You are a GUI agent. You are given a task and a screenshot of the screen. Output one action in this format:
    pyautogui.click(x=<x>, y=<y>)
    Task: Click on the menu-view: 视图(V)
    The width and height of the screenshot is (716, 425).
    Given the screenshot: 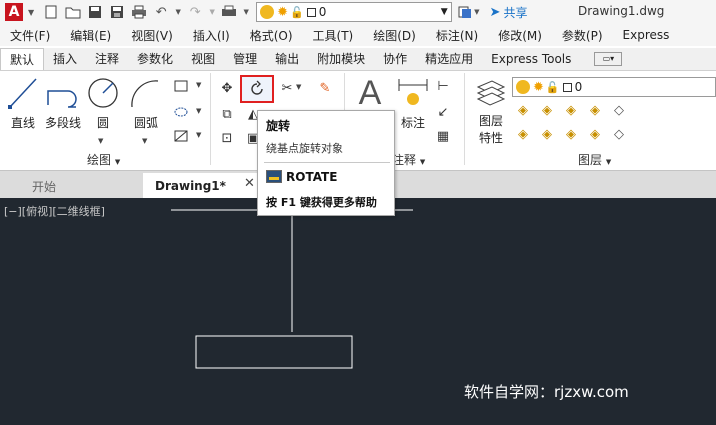 What is the action you would take?
    pyautogui.click(x=152, y=35)
    